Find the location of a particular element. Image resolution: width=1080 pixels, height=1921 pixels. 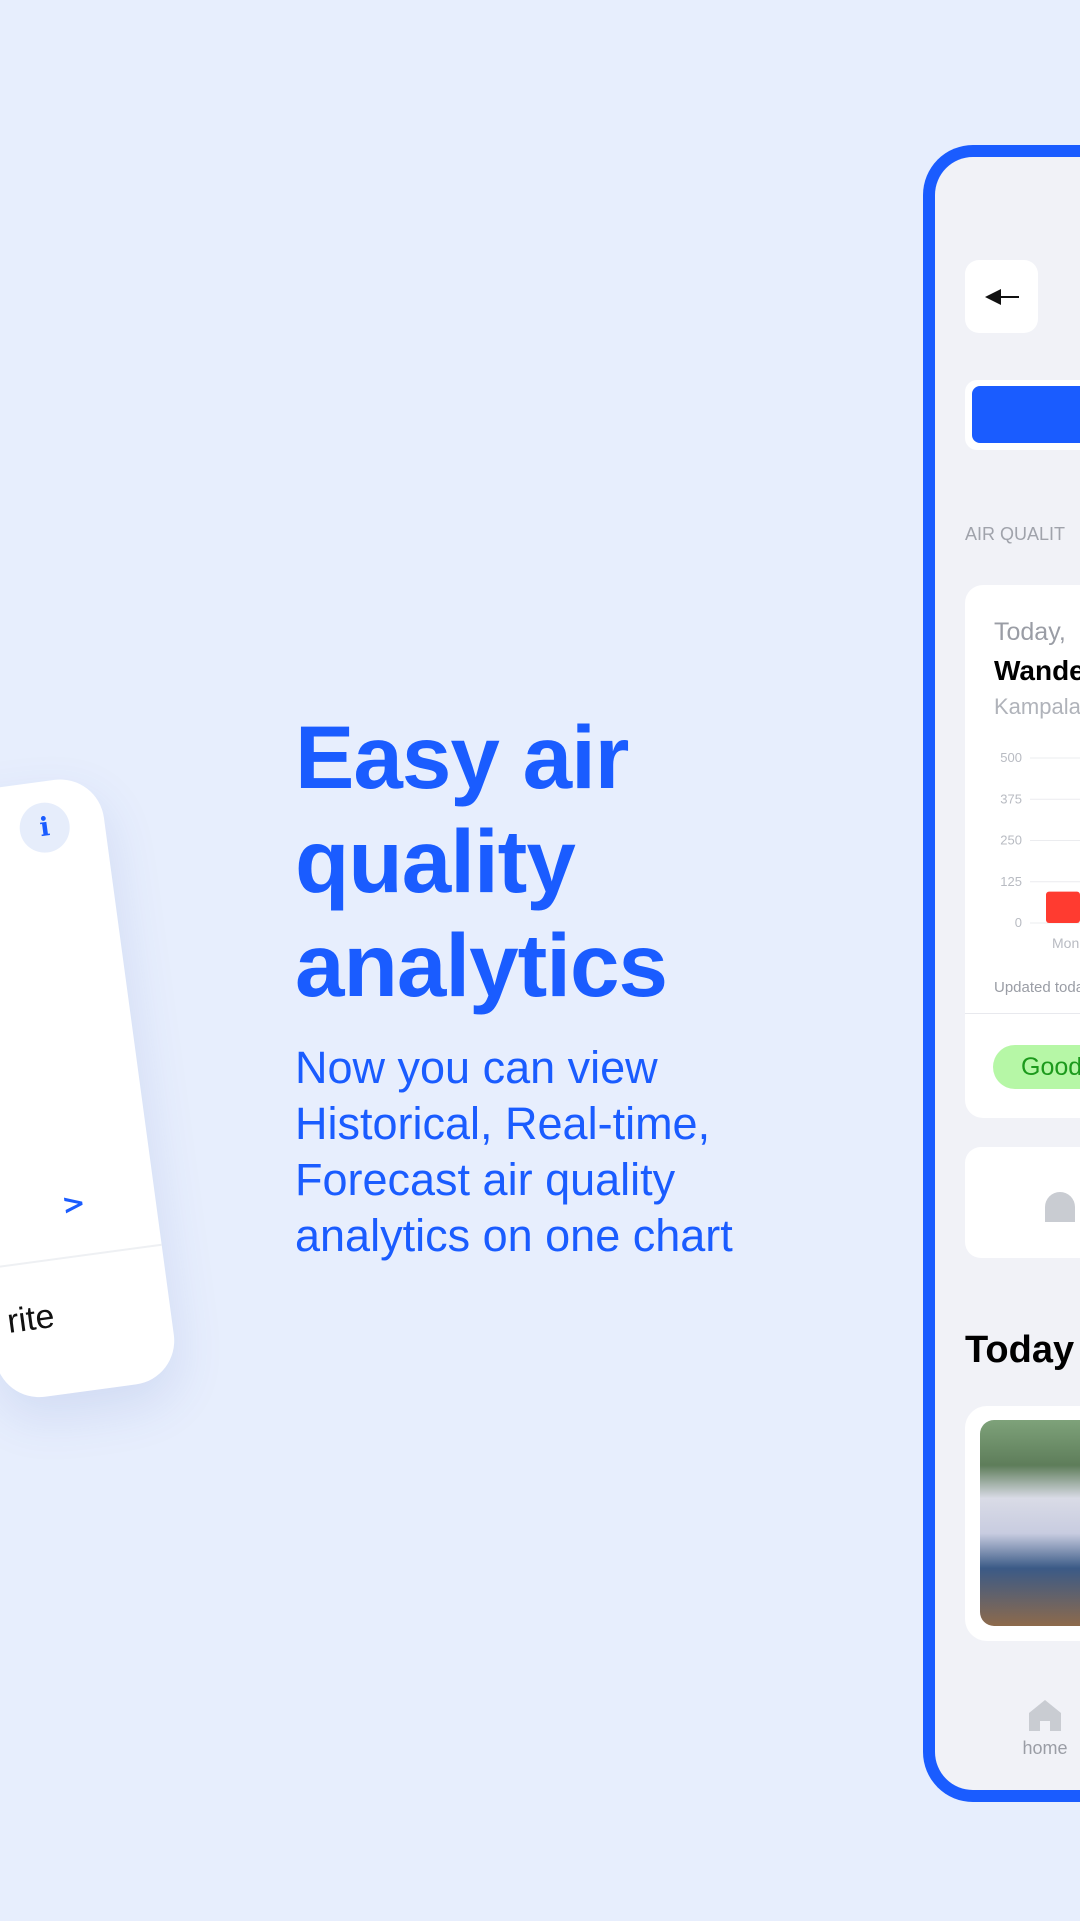

info-icon: i is located at coordinates (44, 827).